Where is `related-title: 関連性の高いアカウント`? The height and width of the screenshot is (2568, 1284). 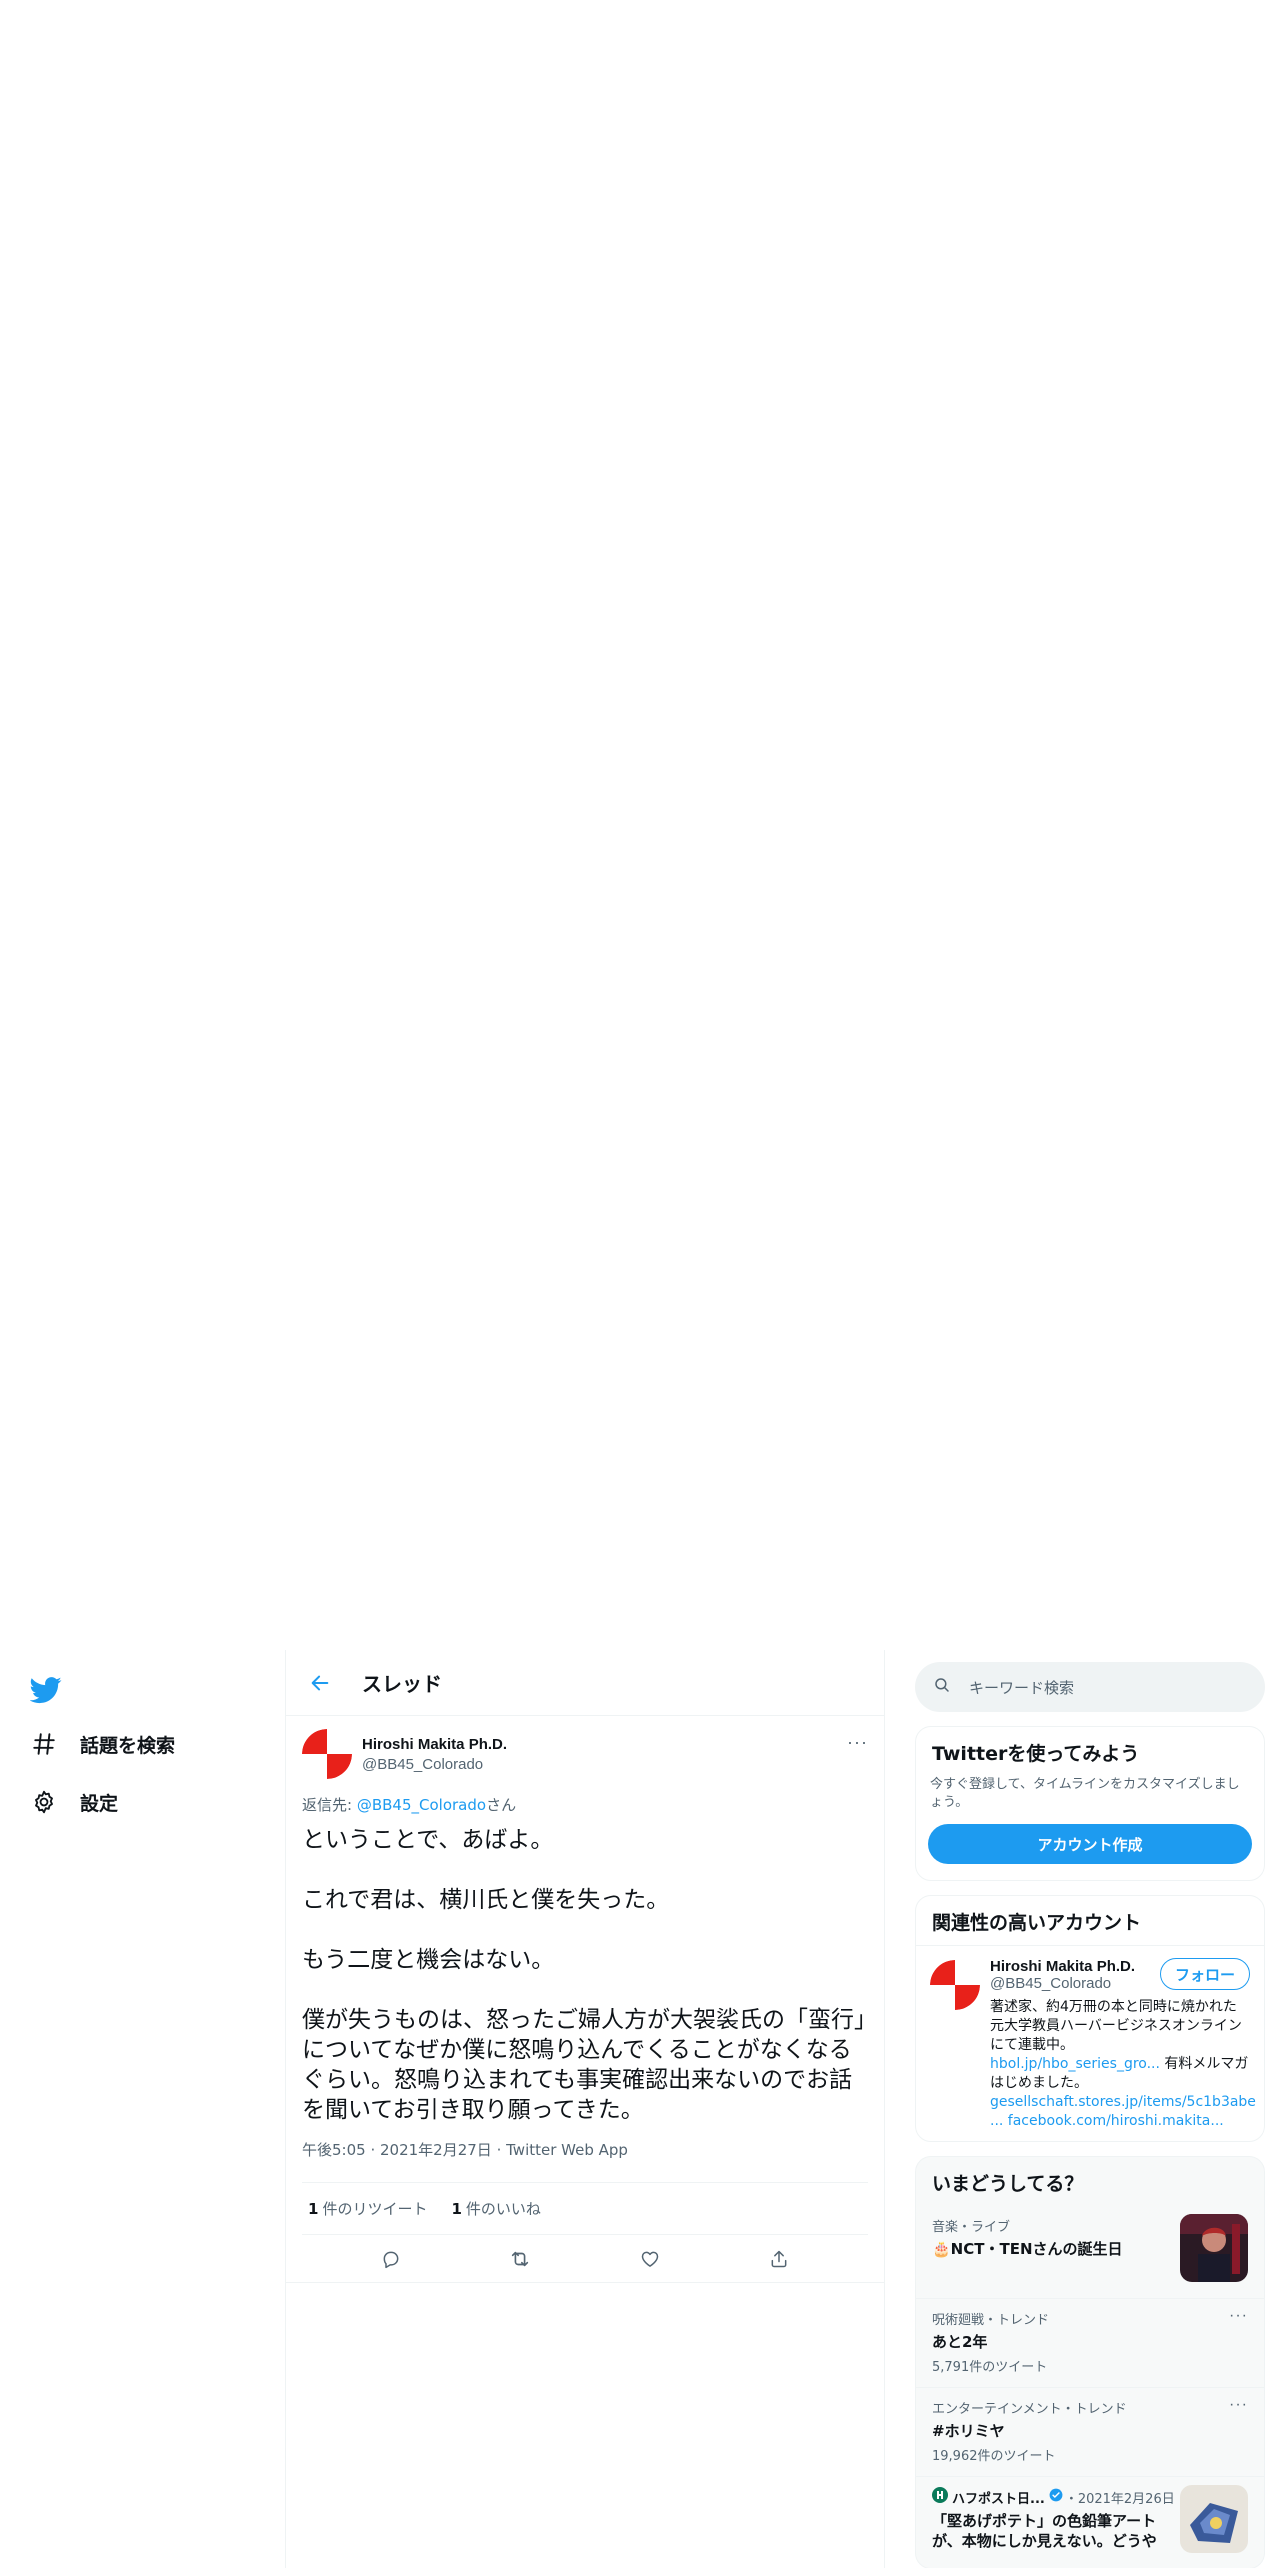
related-title: 関連性の高いアカウント is located at coordinates (1090, 1921).